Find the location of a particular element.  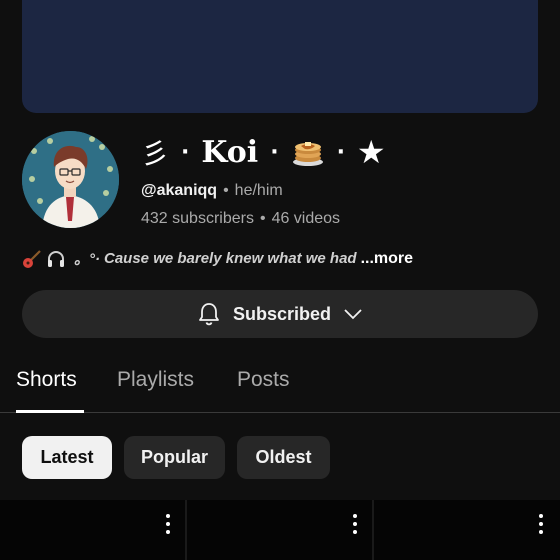

pronouns: he/him is located at coordinates (258, 190).